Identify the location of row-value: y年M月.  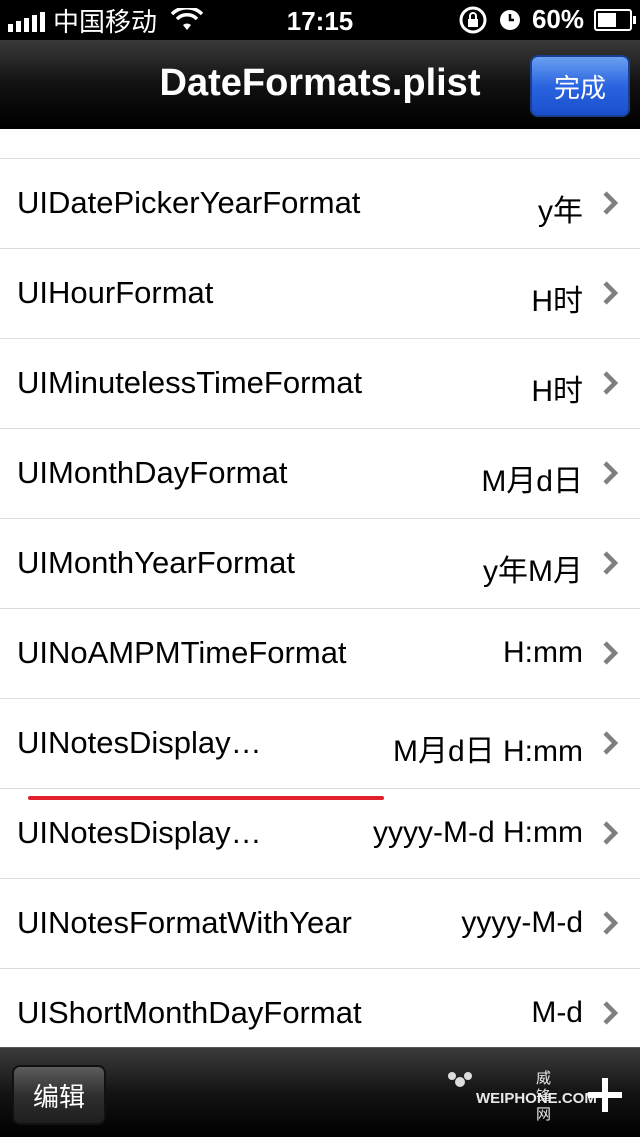
(533, 571).